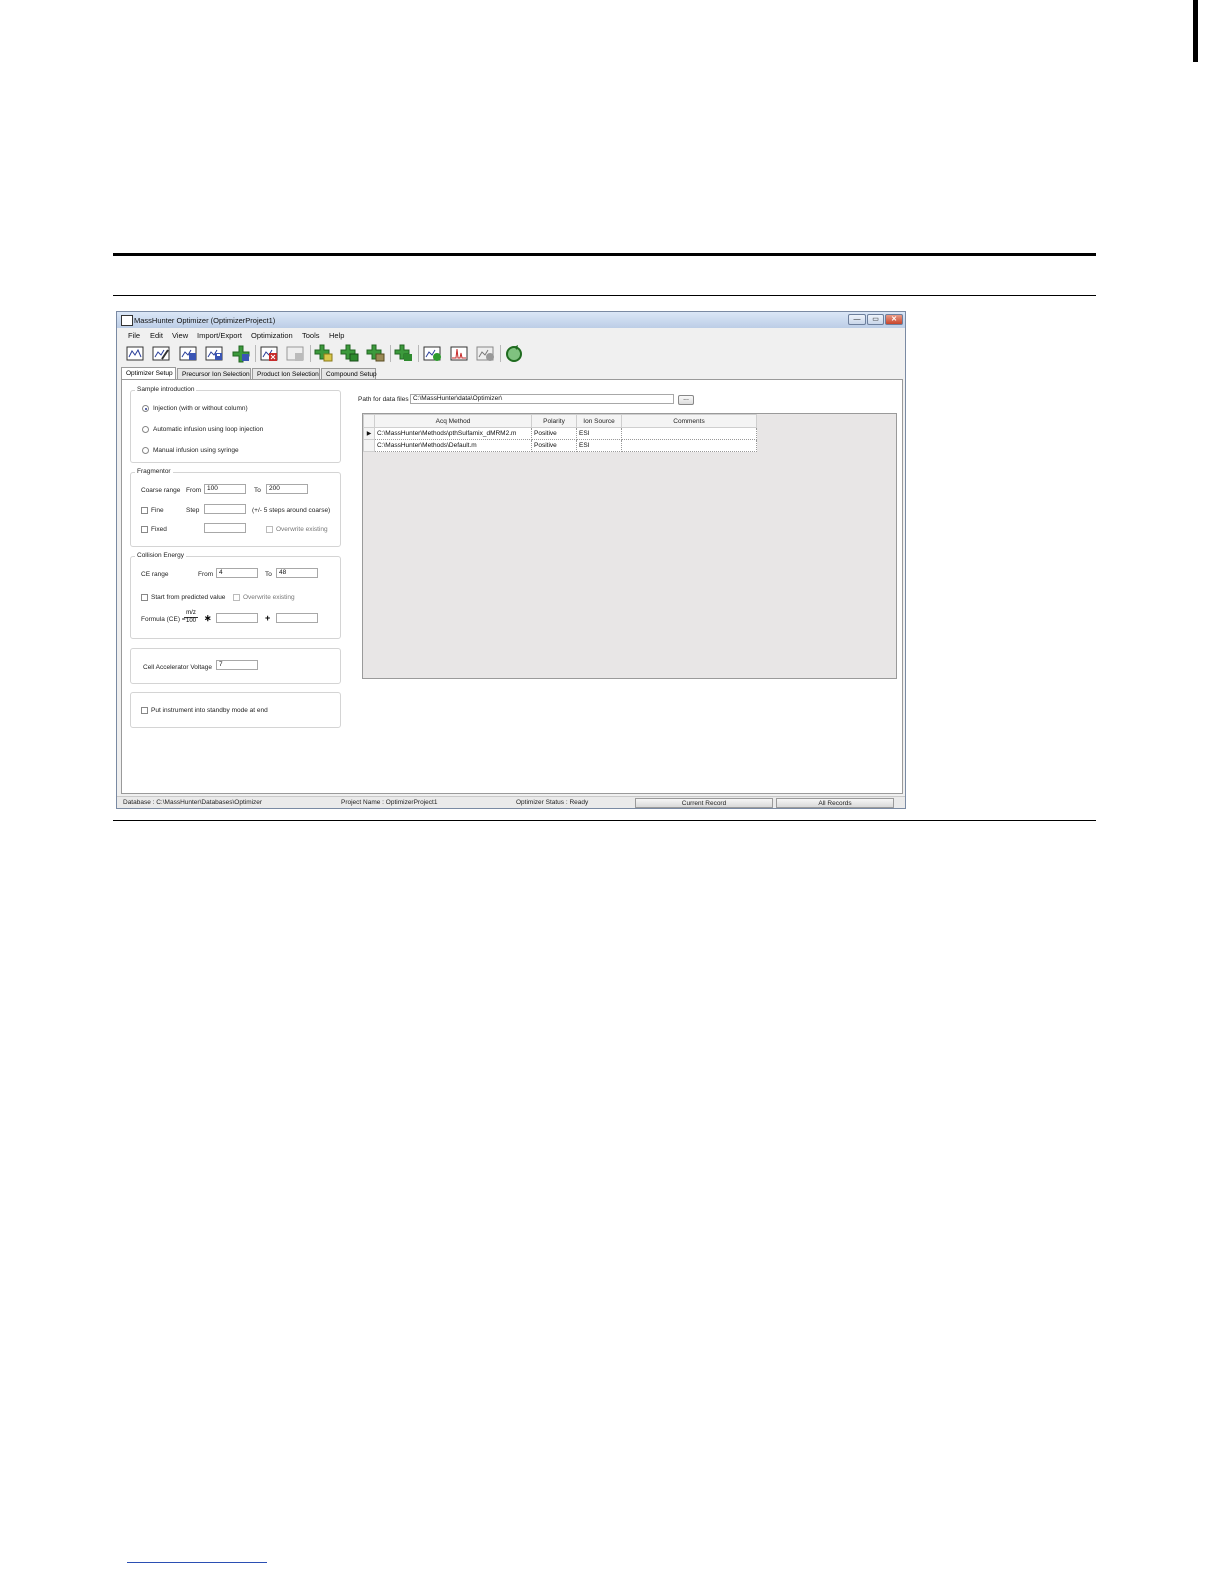 The height and width of the screenshot is (1584, 1224). What do you see at coordinates (197, 1562) in the screenshot?
I see `footer-link-underline` at bounding box center [197, 1562].